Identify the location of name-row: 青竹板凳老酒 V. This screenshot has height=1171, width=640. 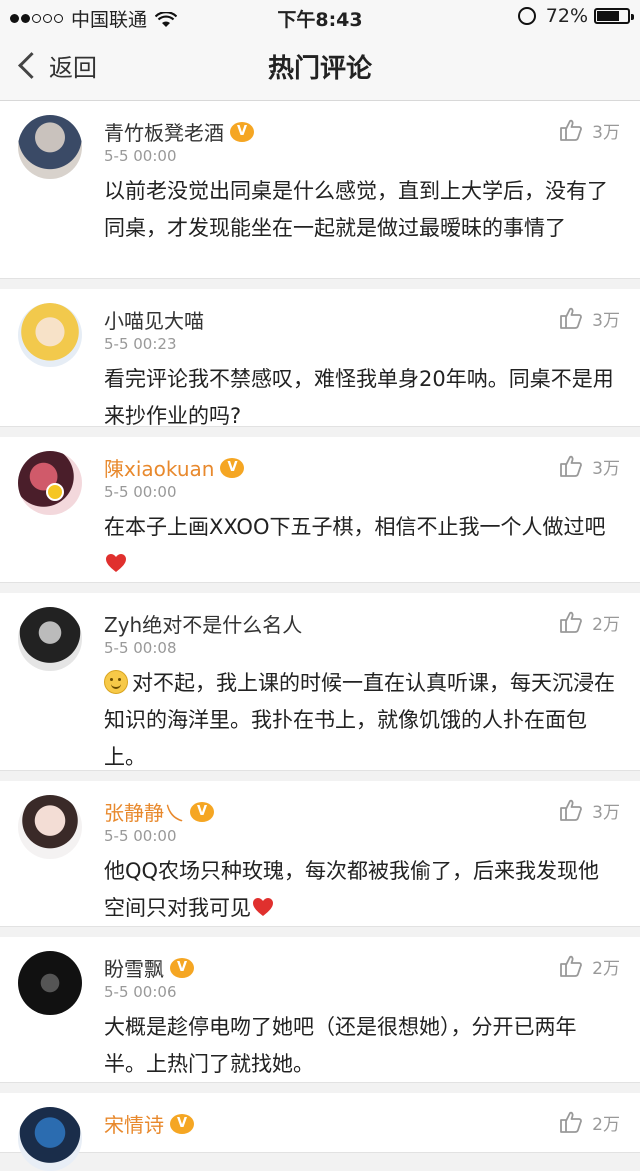
(179, 131).